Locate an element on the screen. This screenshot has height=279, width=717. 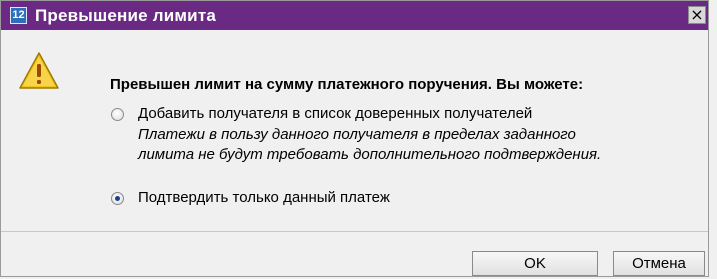
warning-icon is located at coordinates (39, 70).